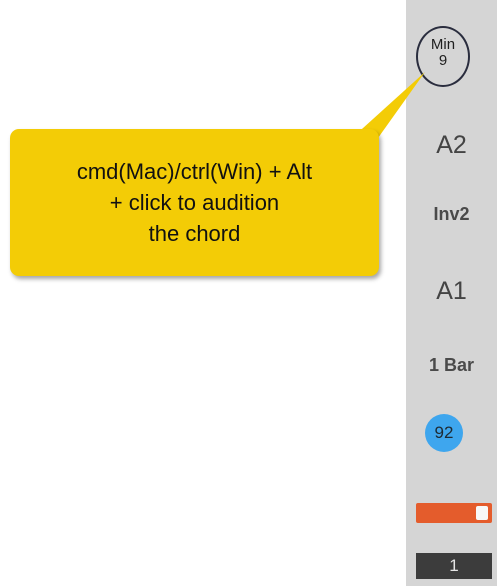  Describe the element at coordinates (451, 145) in the screenshot. I see `octave-selector: A2` at that location.